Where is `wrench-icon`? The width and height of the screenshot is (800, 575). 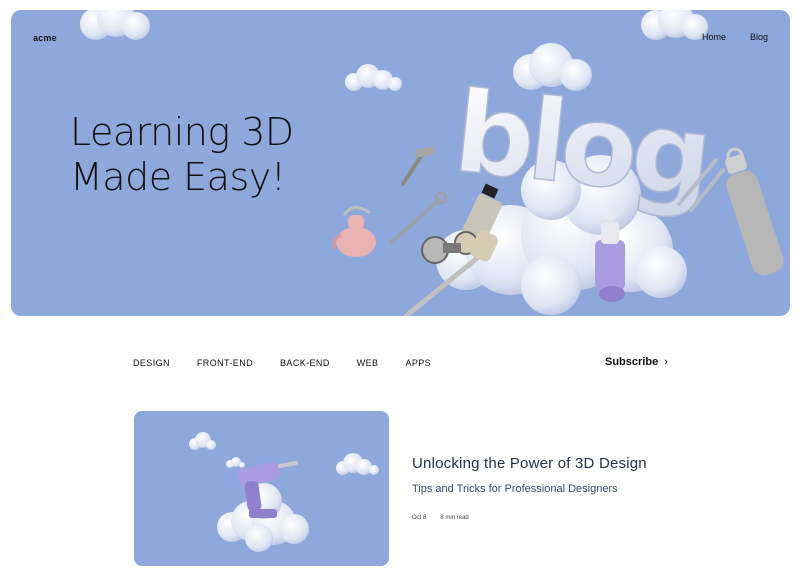 wrench-icon is located at coordinates (419, 217).